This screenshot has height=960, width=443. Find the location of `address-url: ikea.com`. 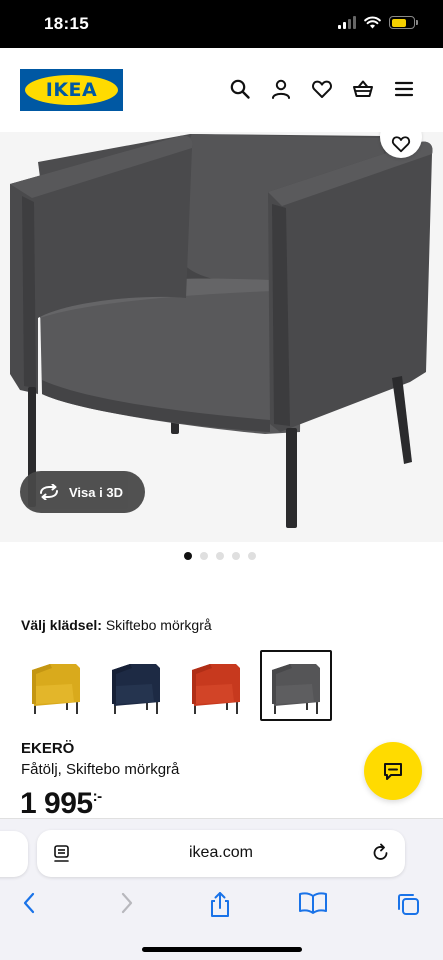

address-url: ikea.com is located at coordinates (221, 852).